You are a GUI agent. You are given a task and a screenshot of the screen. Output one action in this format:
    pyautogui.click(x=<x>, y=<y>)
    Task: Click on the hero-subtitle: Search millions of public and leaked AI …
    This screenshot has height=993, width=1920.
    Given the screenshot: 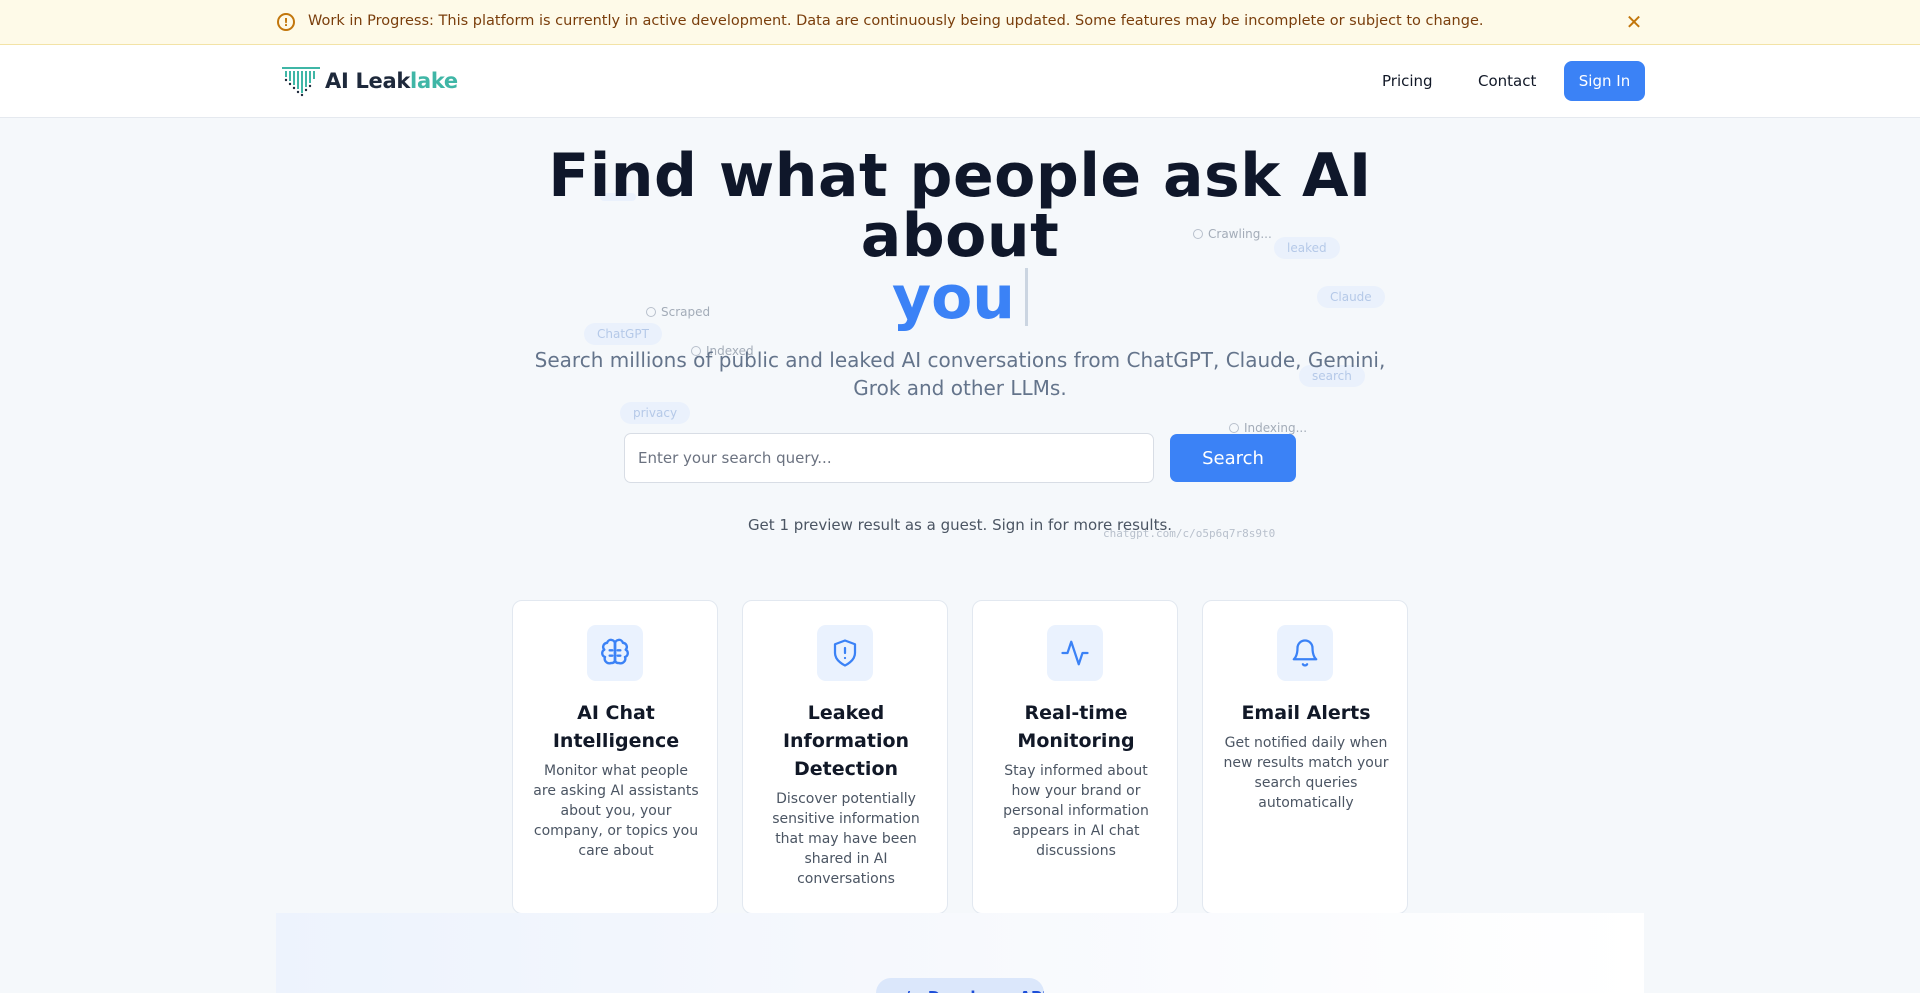 What is the action you would take?
    pyautogui.click(x=960, y=374)
    